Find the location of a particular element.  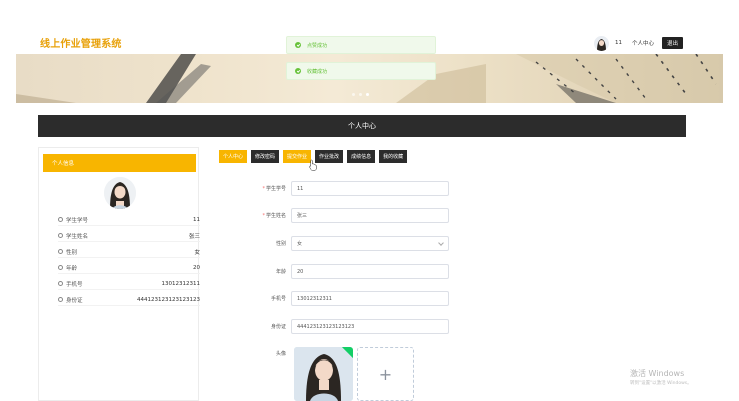

form-row-age: 年龄 20 is located at coordinates (346, 271).